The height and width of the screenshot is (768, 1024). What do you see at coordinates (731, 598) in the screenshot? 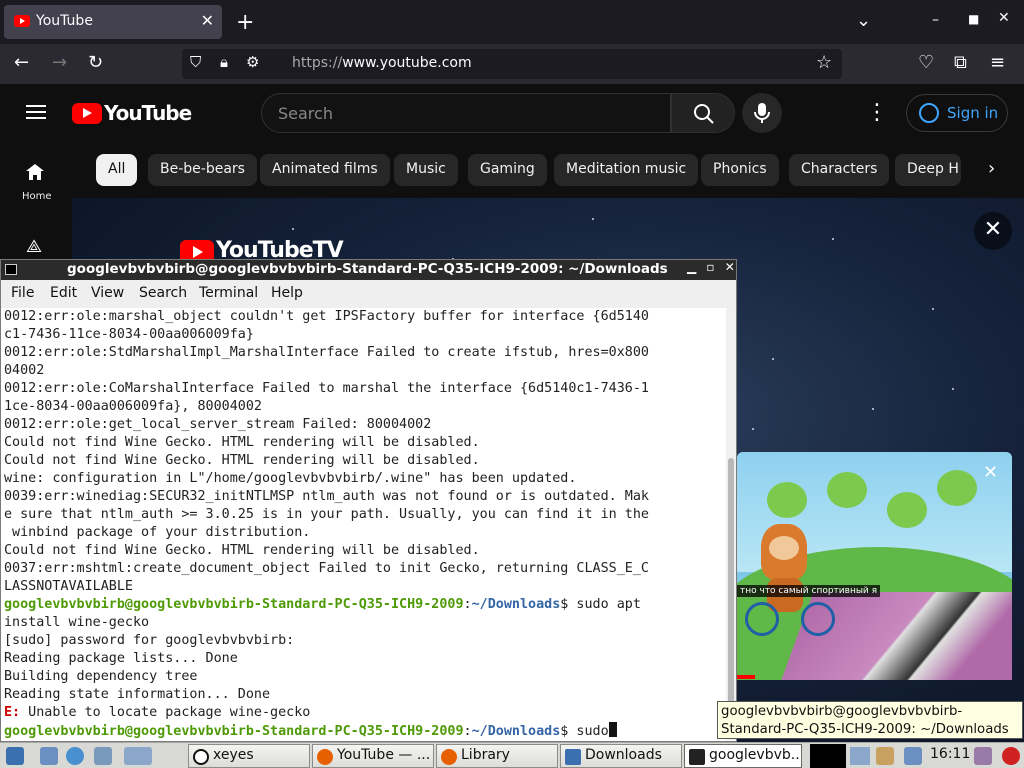
I see `scrollbar-thumb` at bounding box center [731, 598].